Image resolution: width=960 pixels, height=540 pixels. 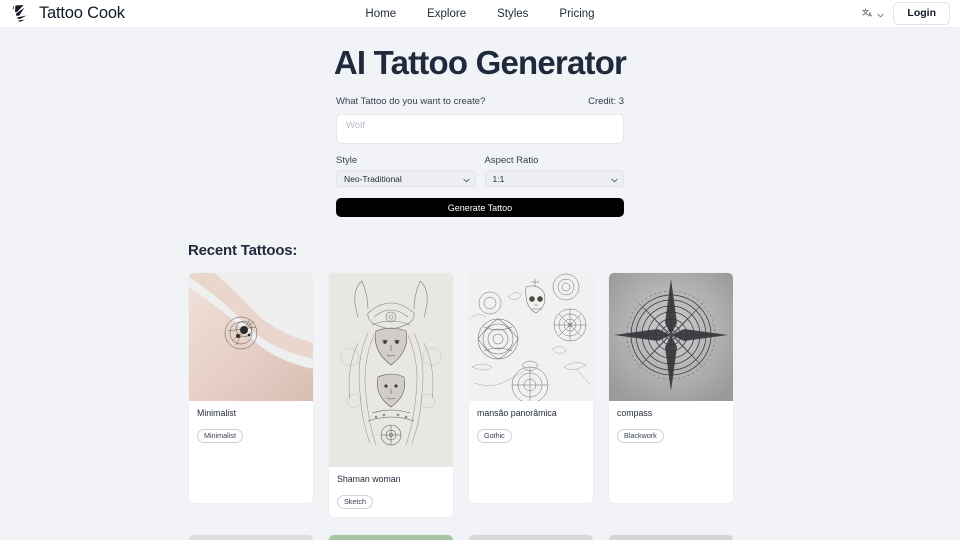 I want to click on language-switcher: 文 A, so click(x=873, y=14).